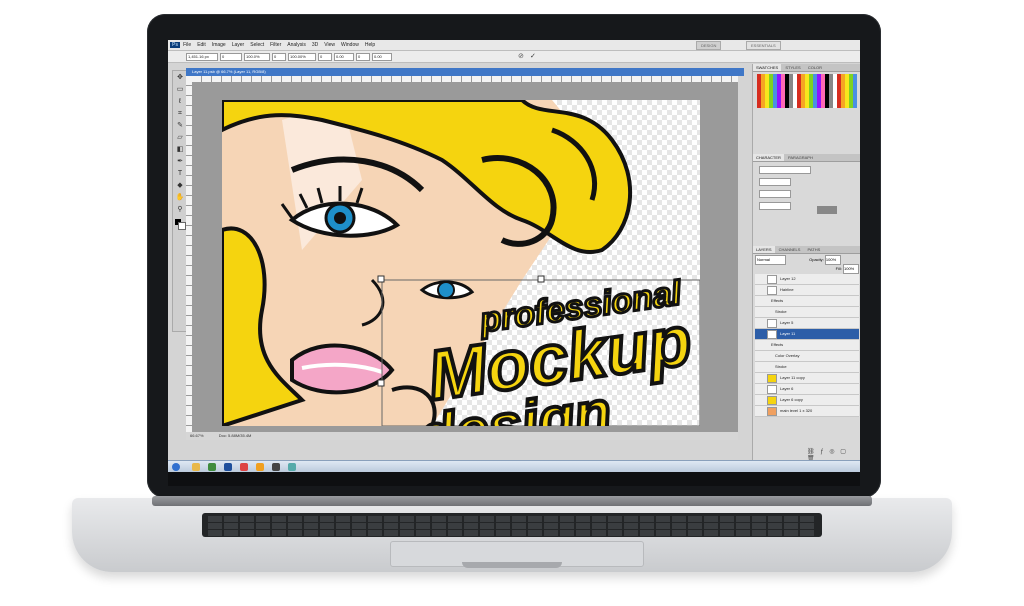 The image size is (1024, 606). What do you see at coordinates (462, 436) in the screenshot?
I see `status-bar: 66.67% Doc: 5.88M/35.4M` at bounding box center [462, 436].